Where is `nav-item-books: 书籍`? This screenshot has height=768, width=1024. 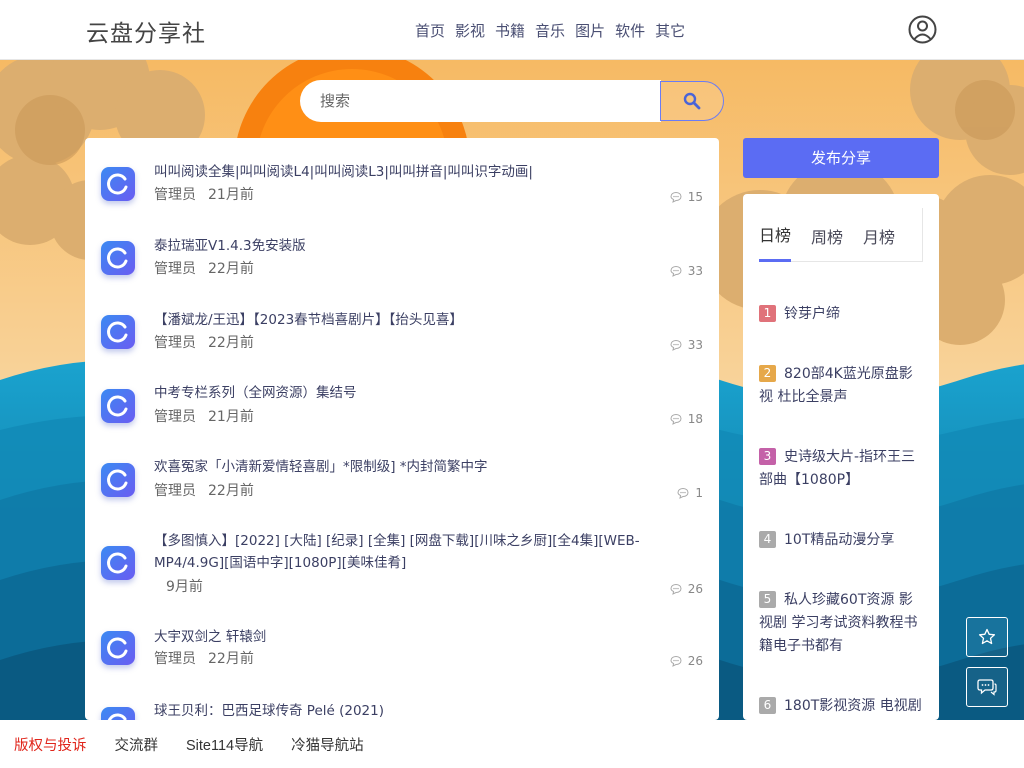 nav-item-books: 书籍 is located at coordinates (510, 30).